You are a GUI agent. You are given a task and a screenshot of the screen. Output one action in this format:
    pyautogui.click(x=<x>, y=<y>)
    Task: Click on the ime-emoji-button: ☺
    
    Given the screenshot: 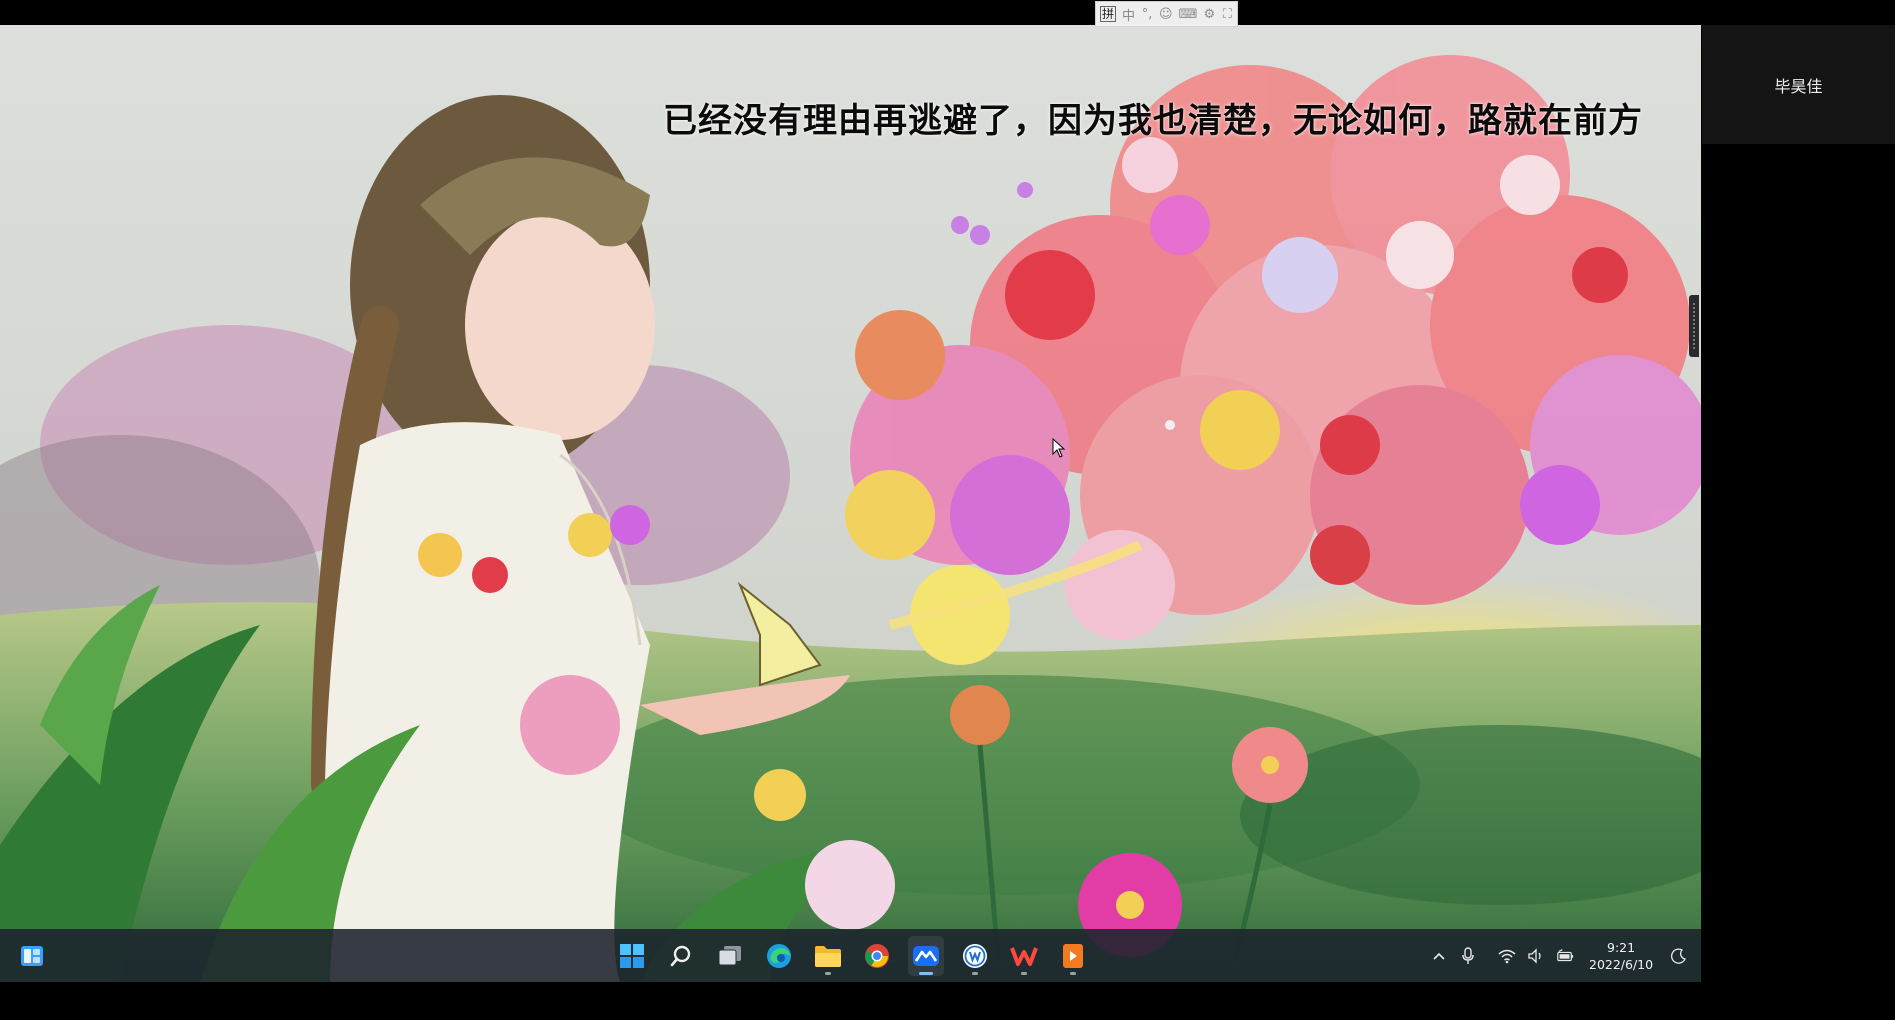 What is the action you would take?
    pyautogui.click(x=1166, y=14)
    